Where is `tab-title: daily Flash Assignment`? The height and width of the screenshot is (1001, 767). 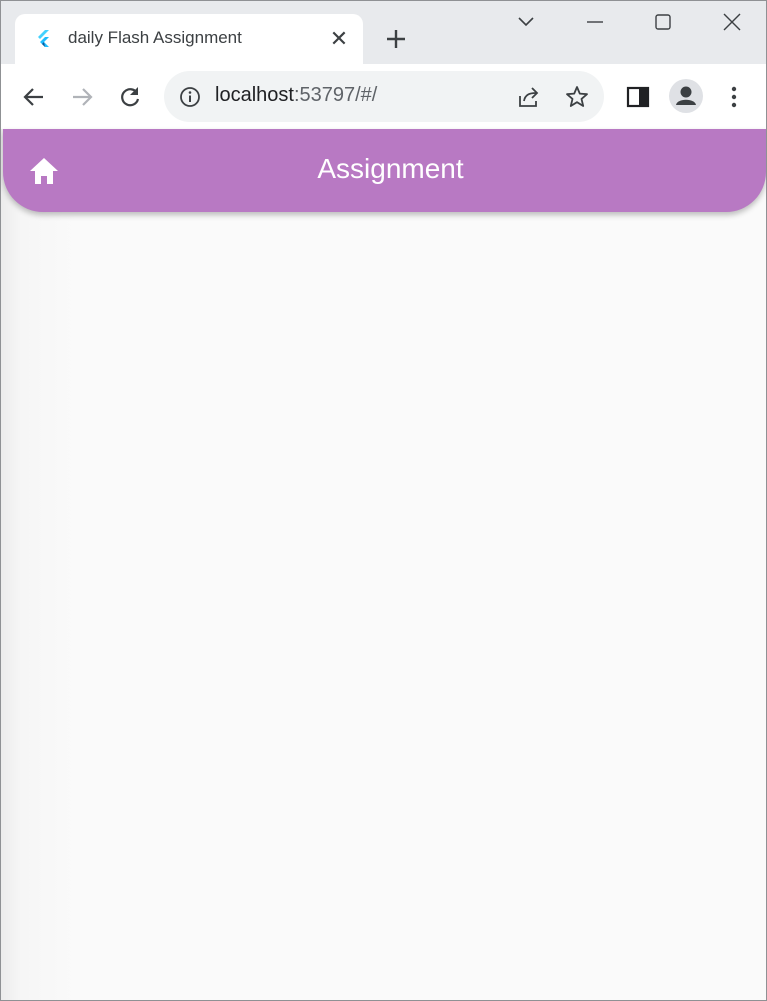
tab-title: daily Flash Assignment is located at coordinates (155, 37).